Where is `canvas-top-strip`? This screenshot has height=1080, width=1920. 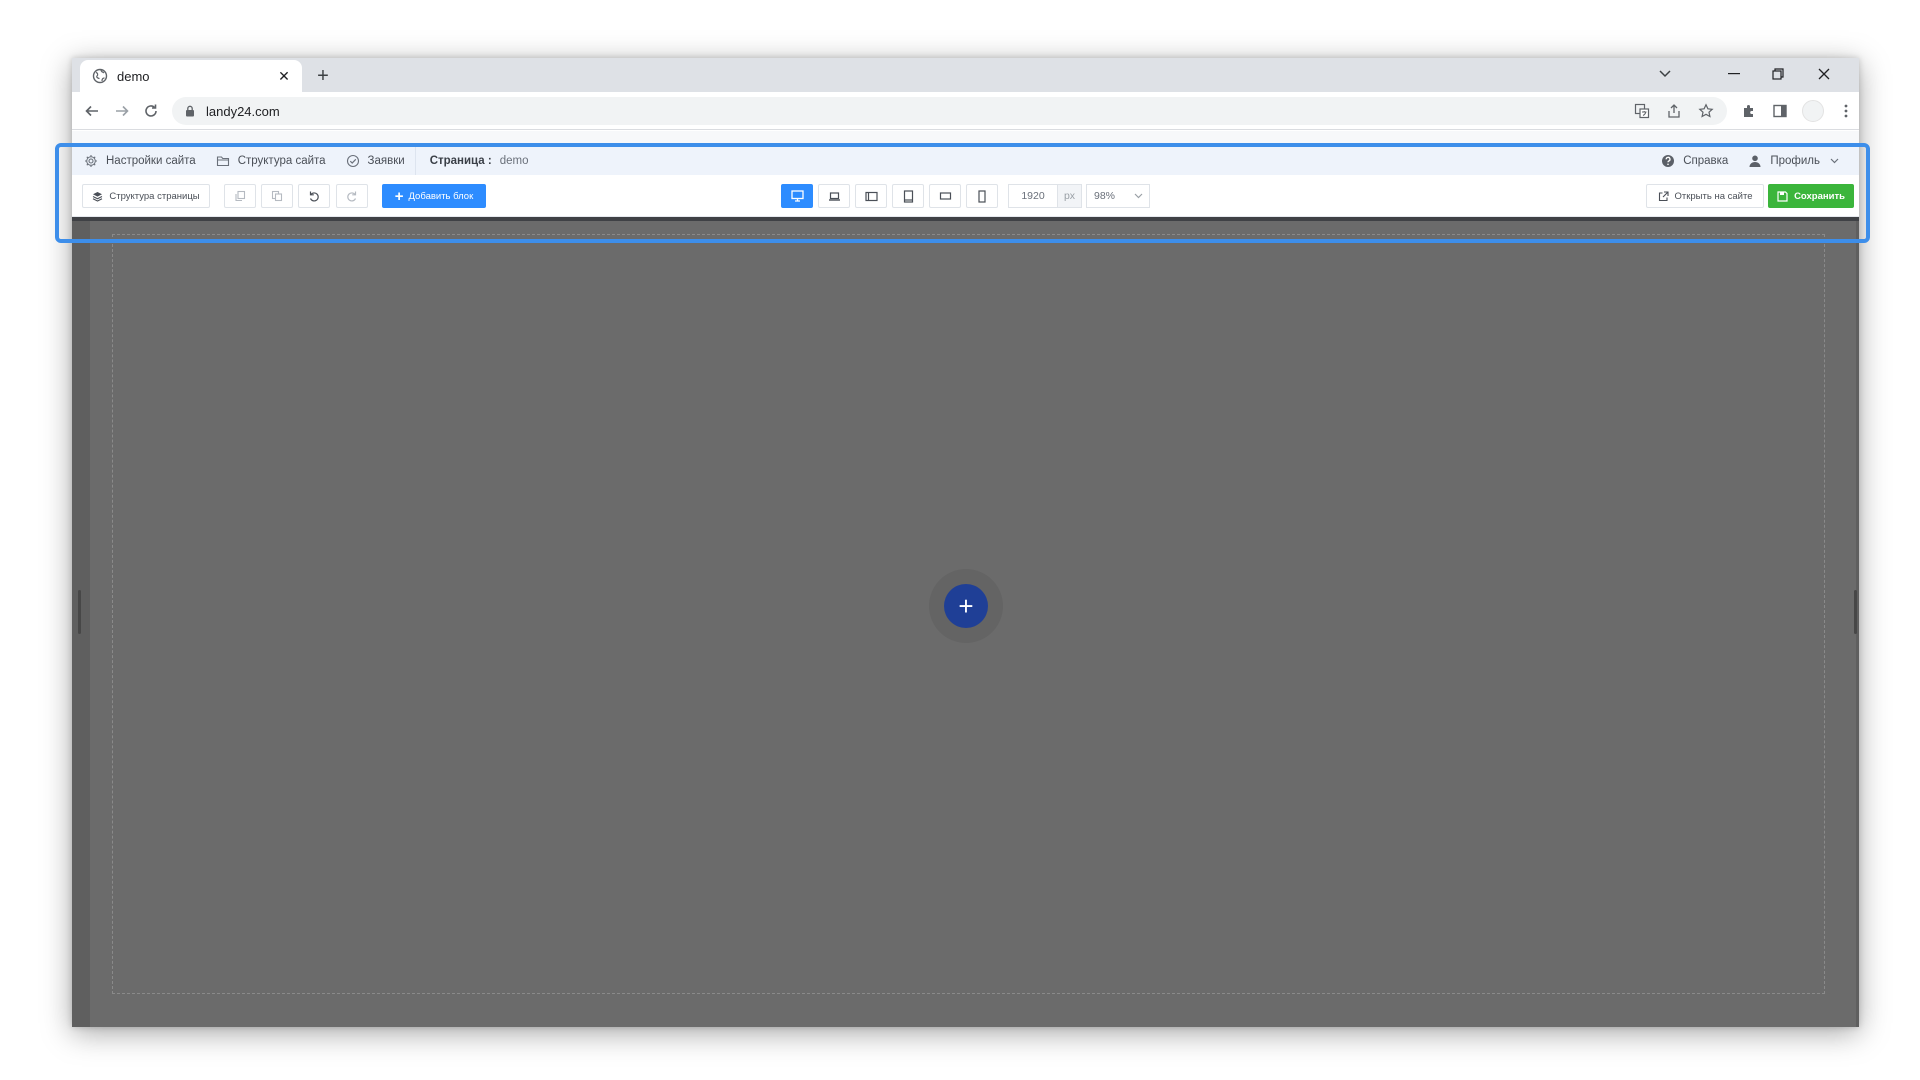 canvas-top-strip is located at coordinates (965, 219).